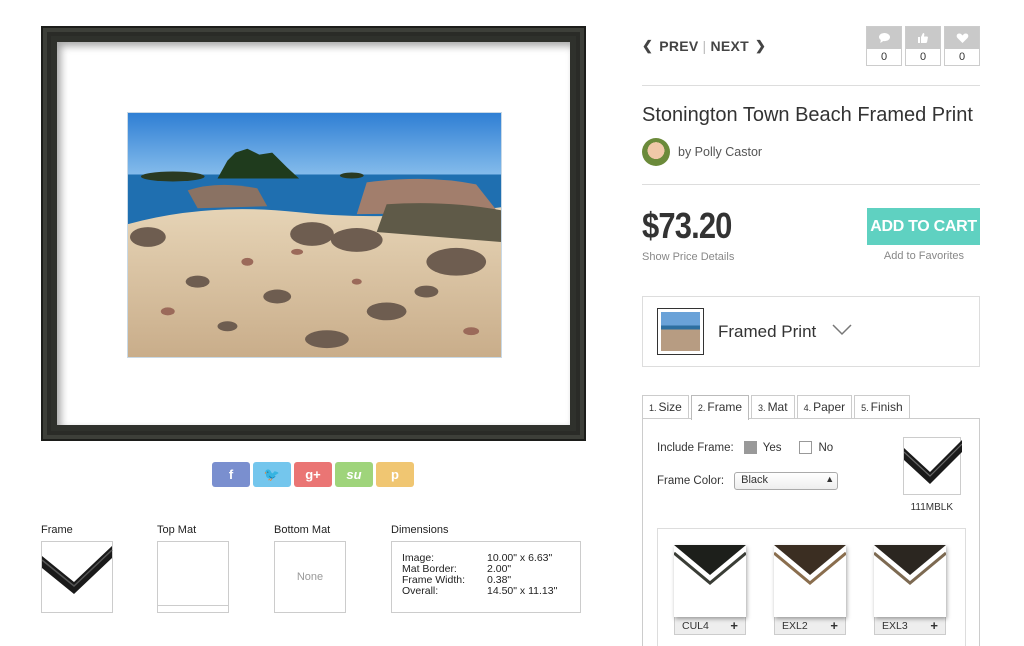 The image size is (1024, 646). What do you see at coordinates (57, 530) in the screenshot?
I see `frame-detail-label: Frame` at bounding box center [57, 530].